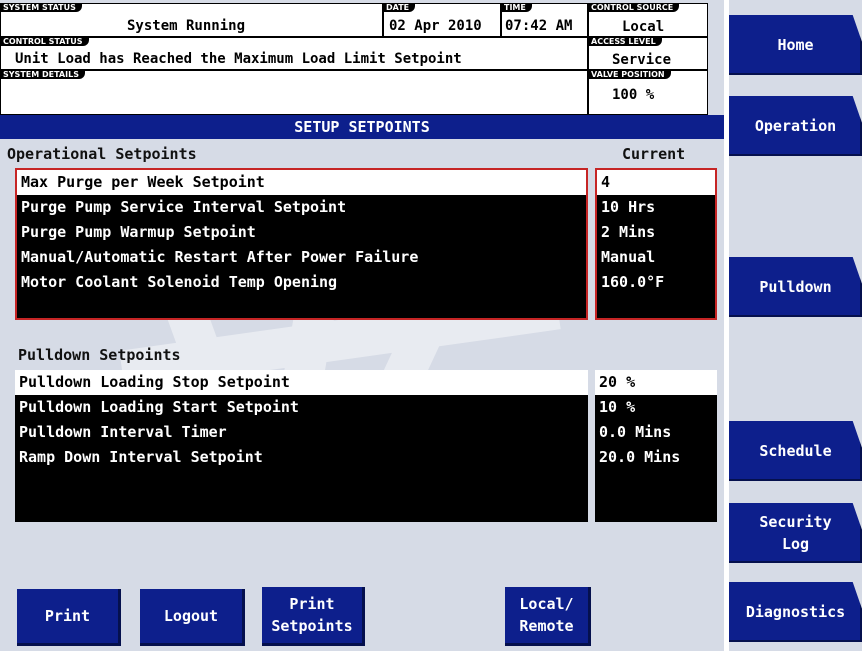 The width and height of the screenshot is (862, 651). I want to click on operation-button-label: Operation, so click(795, 126).